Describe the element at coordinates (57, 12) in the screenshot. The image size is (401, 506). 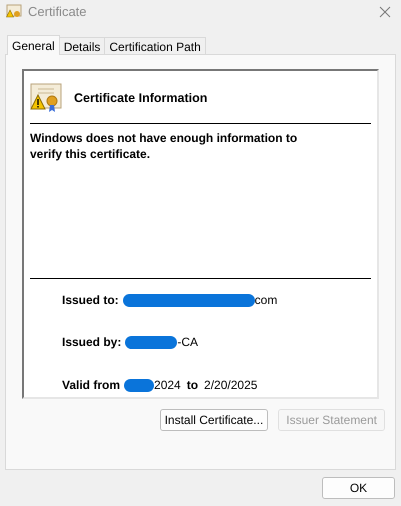
I see `window-title: Certificate` at that location.